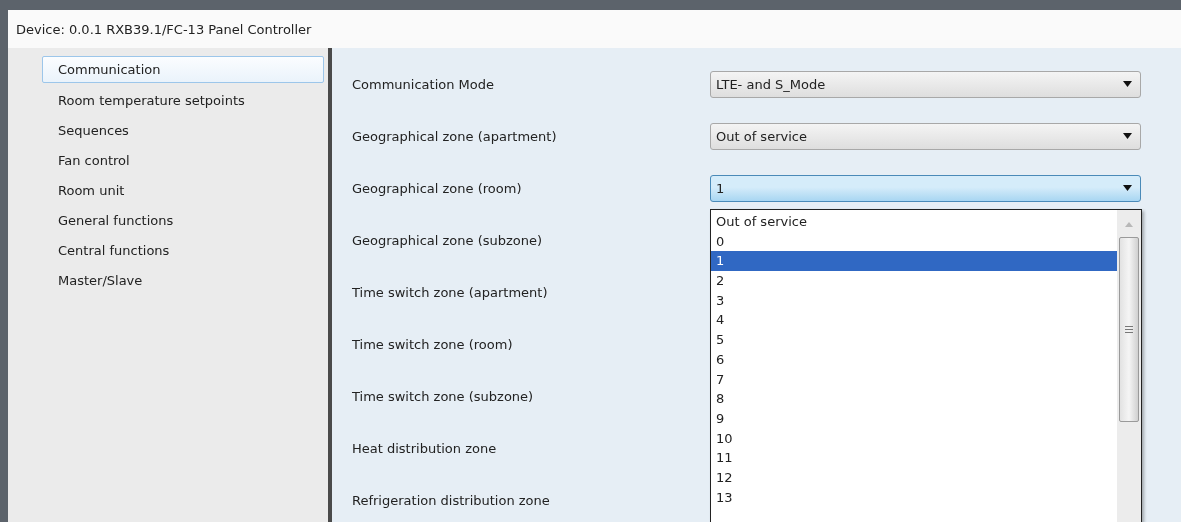  Describe the element at coordinates (914, 320) in the screenshot. I see `dropdown-option: 4` at that location.